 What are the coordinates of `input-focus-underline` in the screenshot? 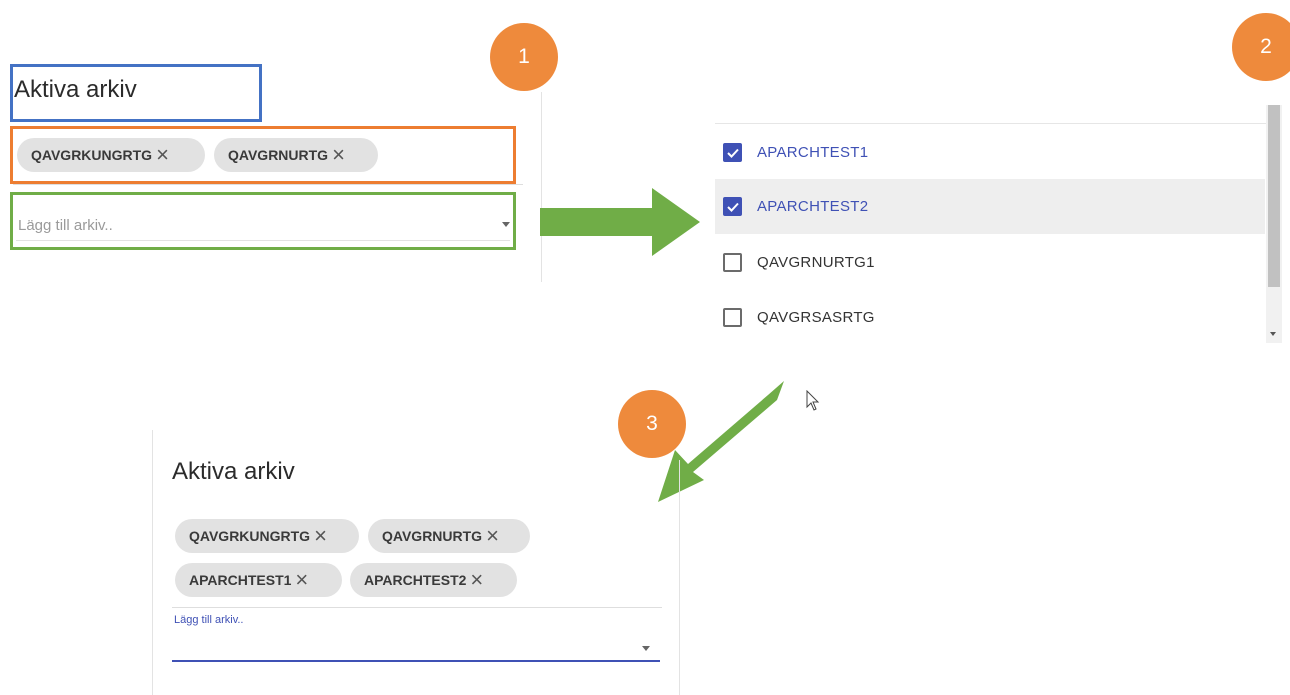 It's located at (416, 661).